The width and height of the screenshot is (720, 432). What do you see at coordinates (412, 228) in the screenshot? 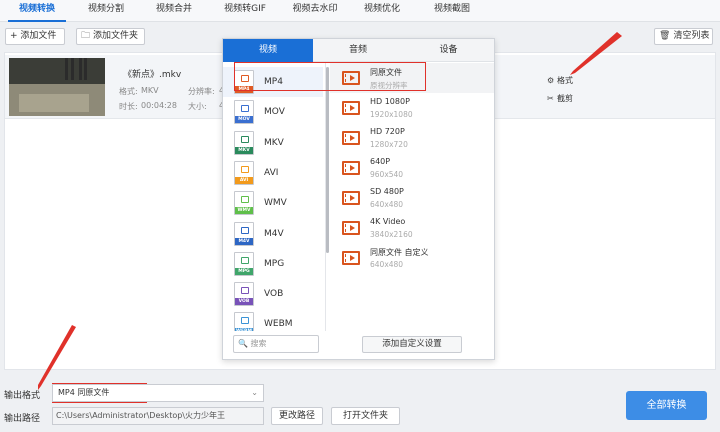
I see `quality-item: 4K Video 3840x2160` at bounding box center [412, 228].